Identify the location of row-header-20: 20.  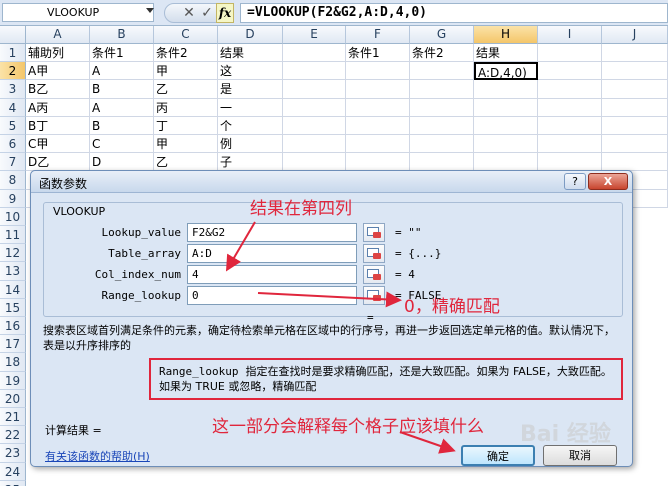
(13, 398).